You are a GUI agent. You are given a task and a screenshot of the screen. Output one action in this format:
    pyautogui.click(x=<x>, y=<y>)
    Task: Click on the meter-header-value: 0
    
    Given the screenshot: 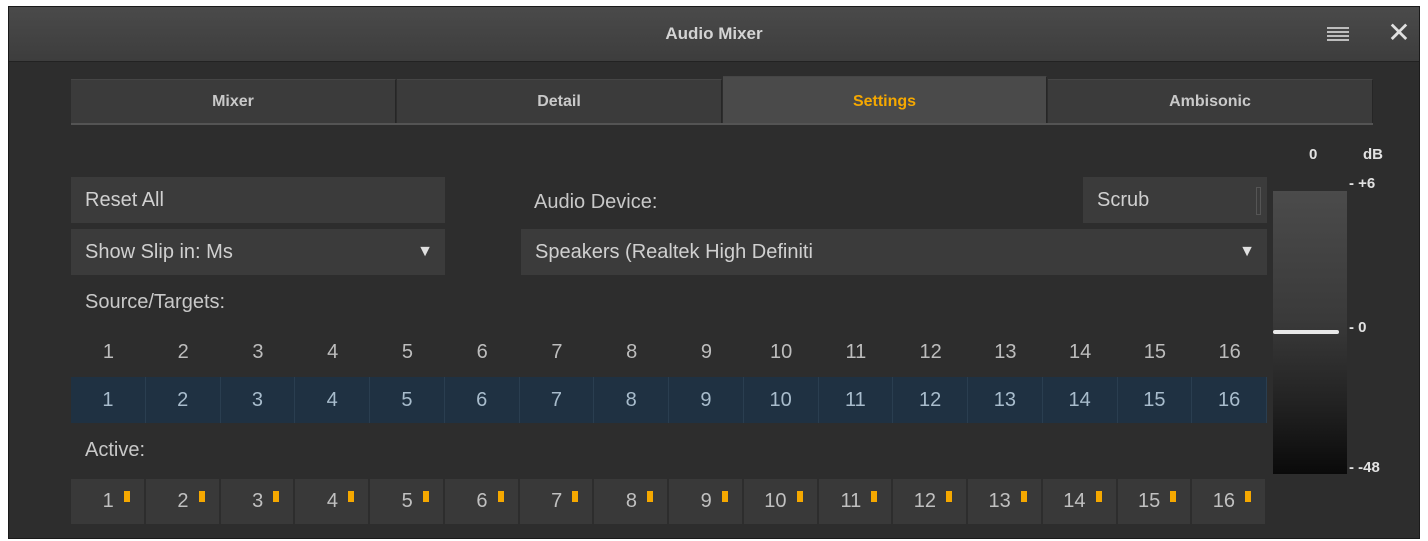 What is the action you would take?
    pyautogui.click(x=1313, y=154)
    